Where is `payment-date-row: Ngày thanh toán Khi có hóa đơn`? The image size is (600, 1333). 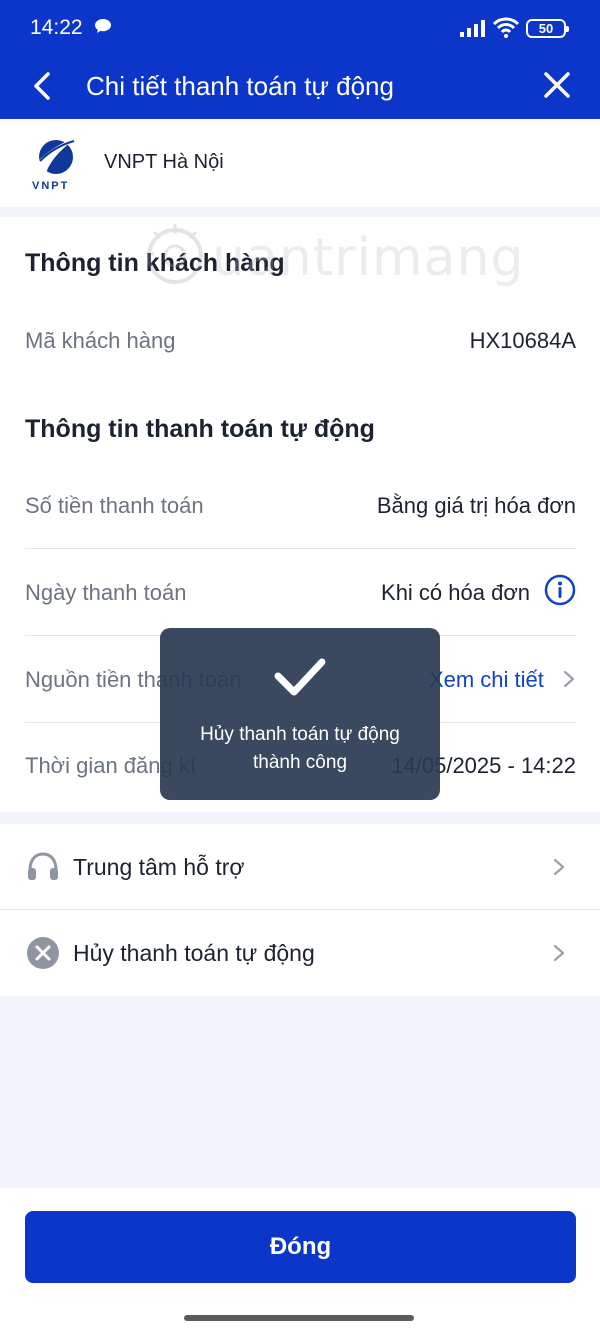
payment-date-row: Ngày thanh toán Khi có hóa đơn is located at coordinates (300, 593).